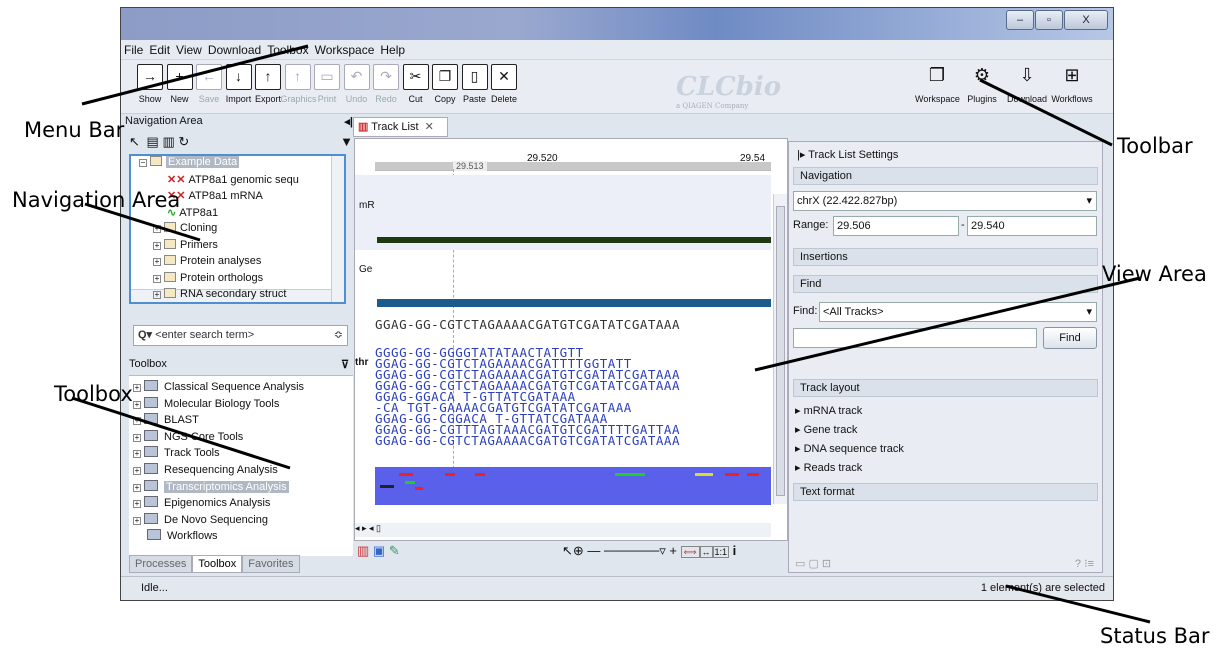  What do you see at coordinates (1154, 274) in the screenshot?
I see `annotation-view-area: View Area` at bounding box center [1154, 274].